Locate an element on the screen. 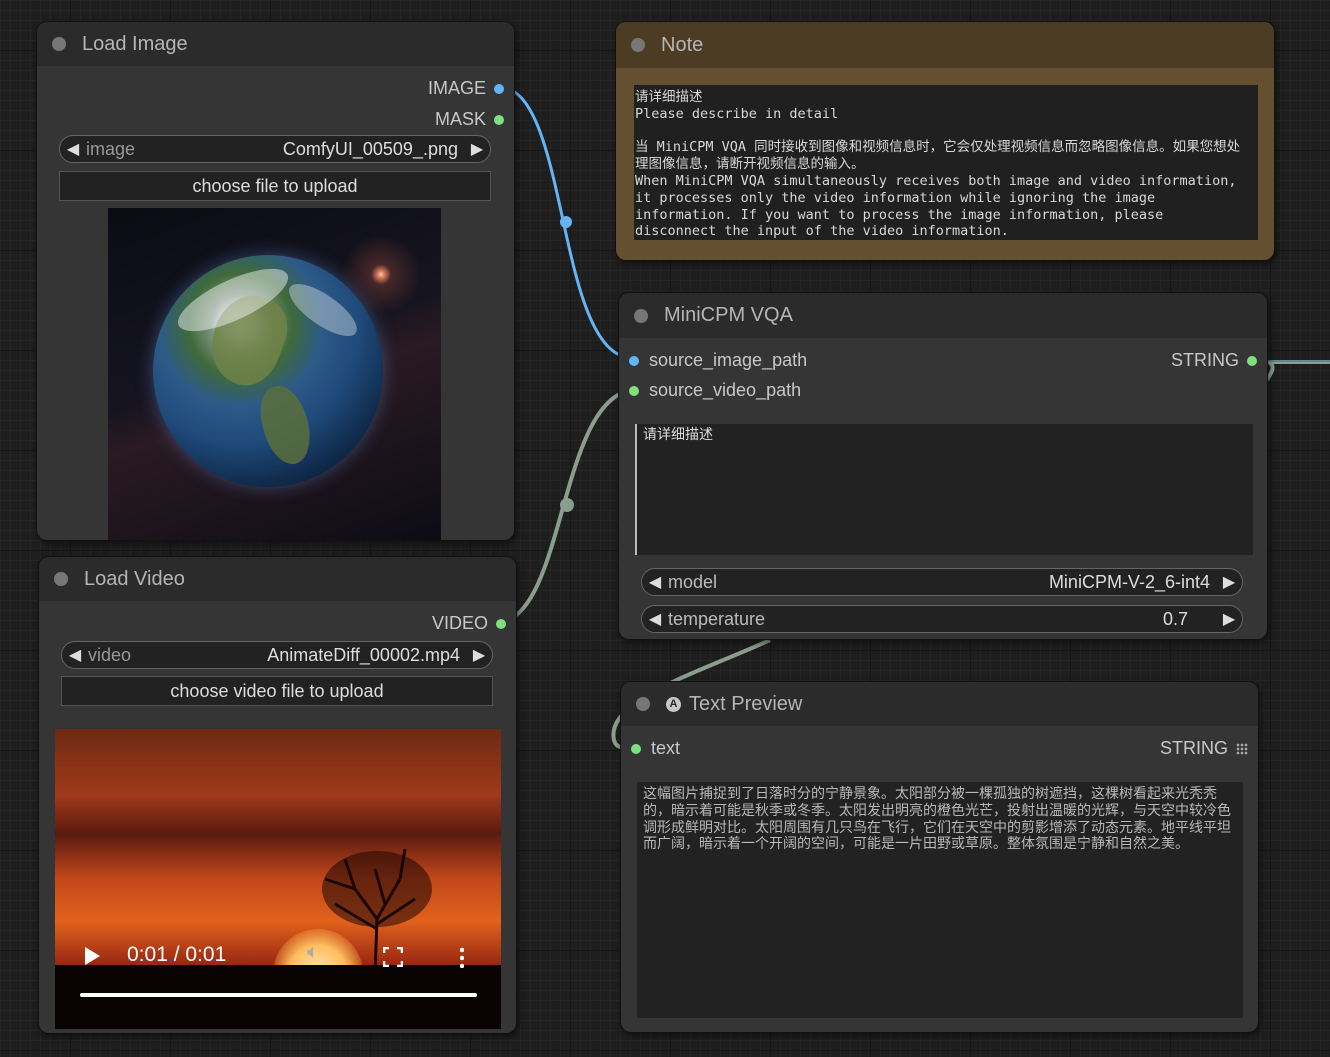 This screenshot has height=1057, width=1330. string-output-dot-icon is located at coordinates (1252, 360).